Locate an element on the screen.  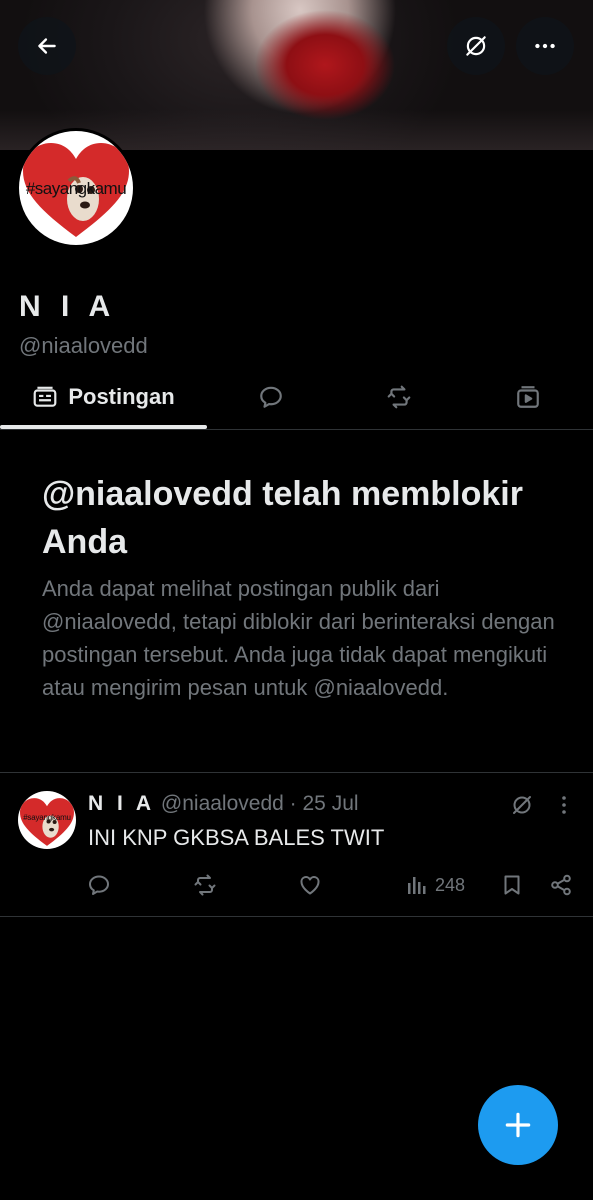
post-header: N I A @niaalovedd · 25 Jul is located at coordinates (223, 804).